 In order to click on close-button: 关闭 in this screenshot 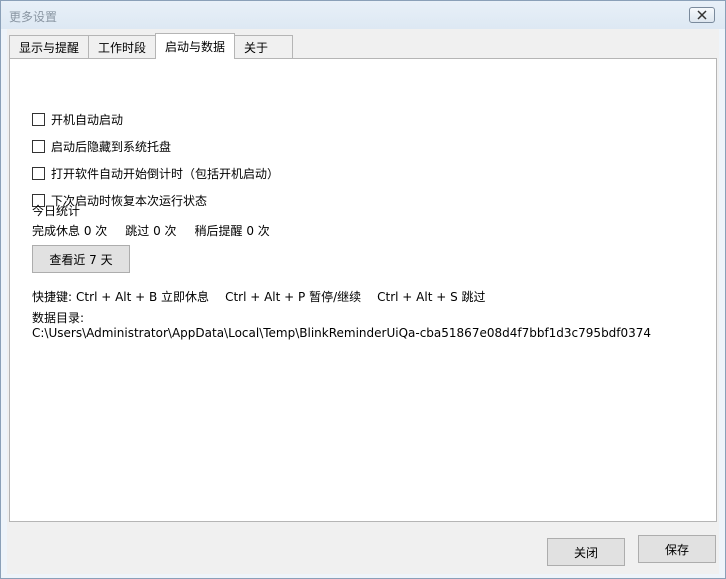, I will do `click(586, 552)`.